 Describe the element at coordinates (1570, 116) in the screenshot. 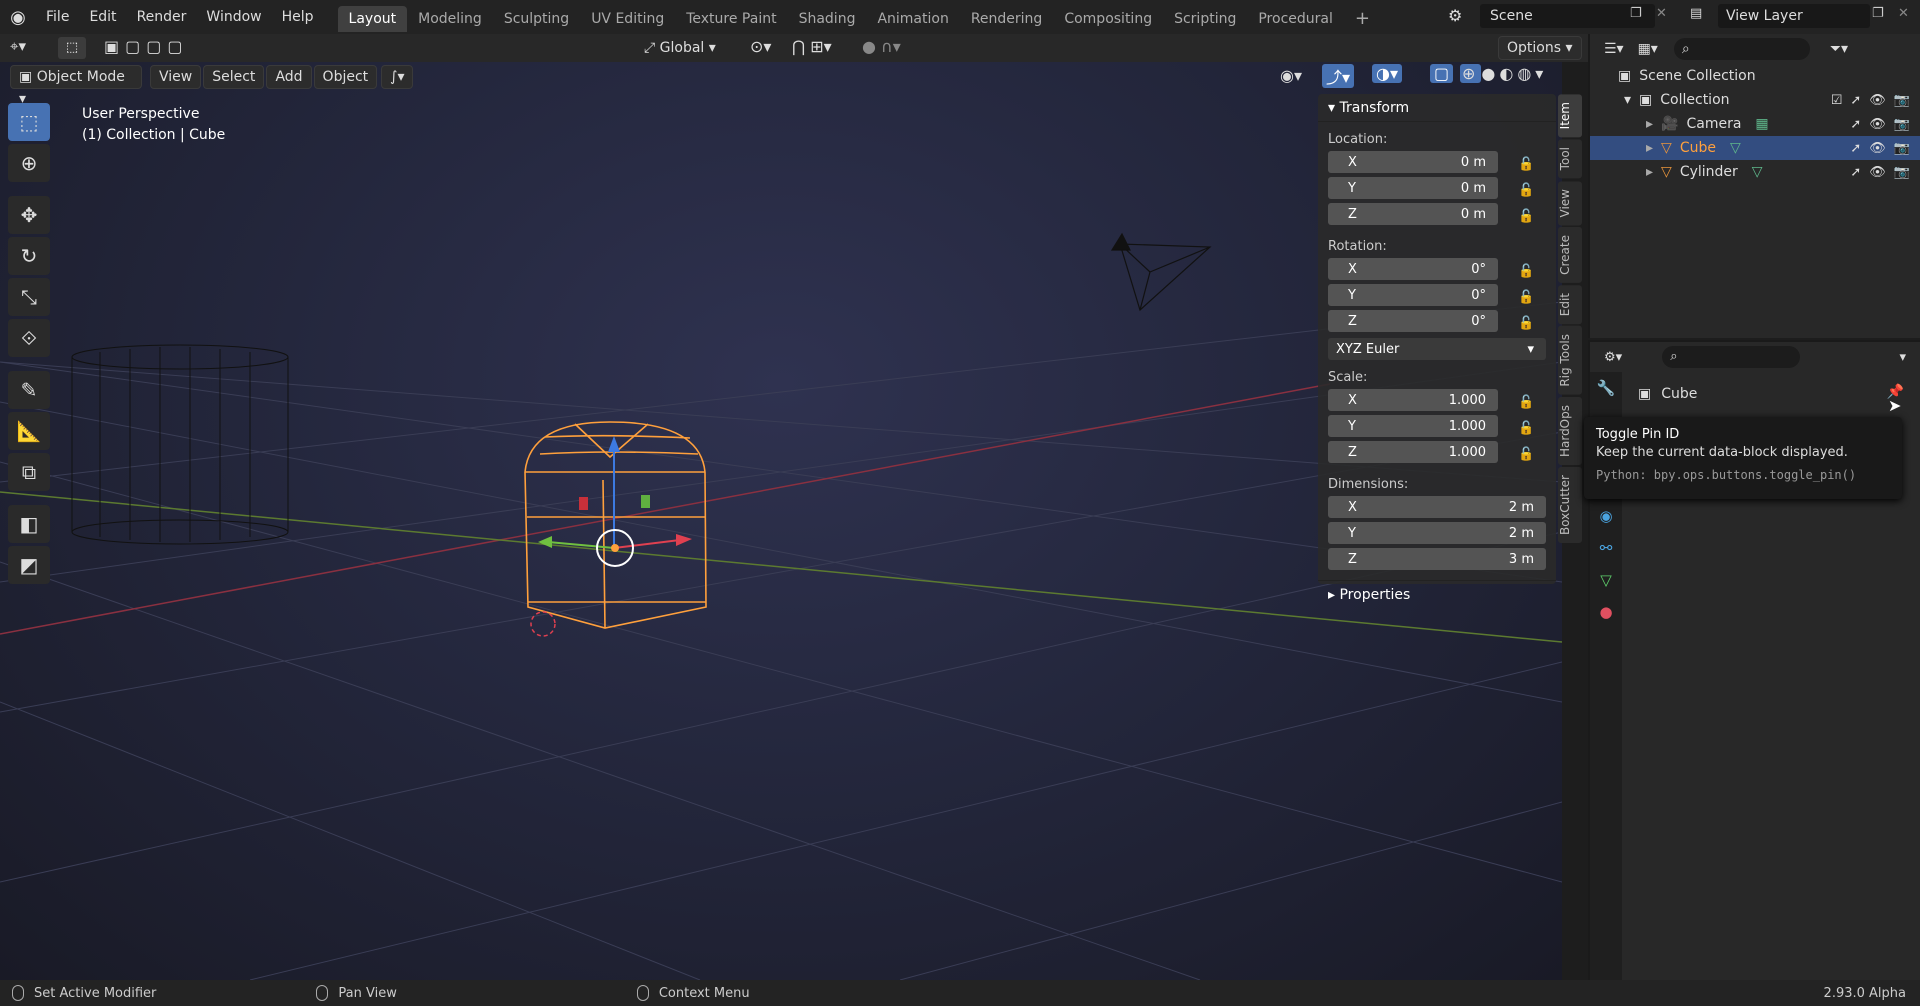

I see `tab-item: Item` at that location.